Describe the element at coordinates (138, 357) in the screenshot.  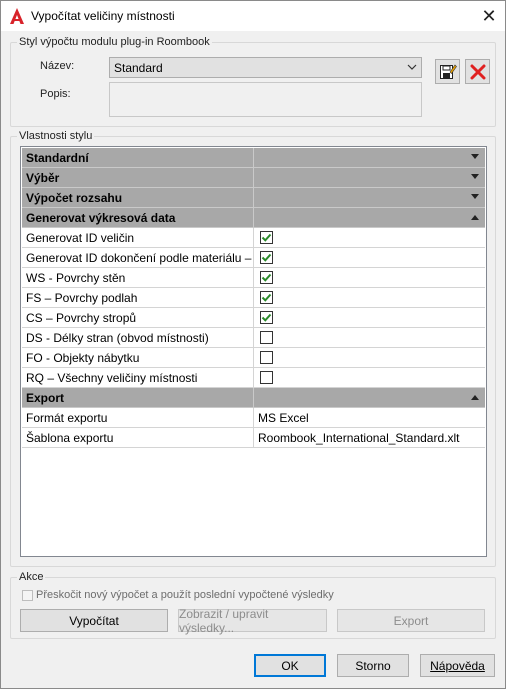
I see `property-name: FO - Objekty nábytku` at that location.